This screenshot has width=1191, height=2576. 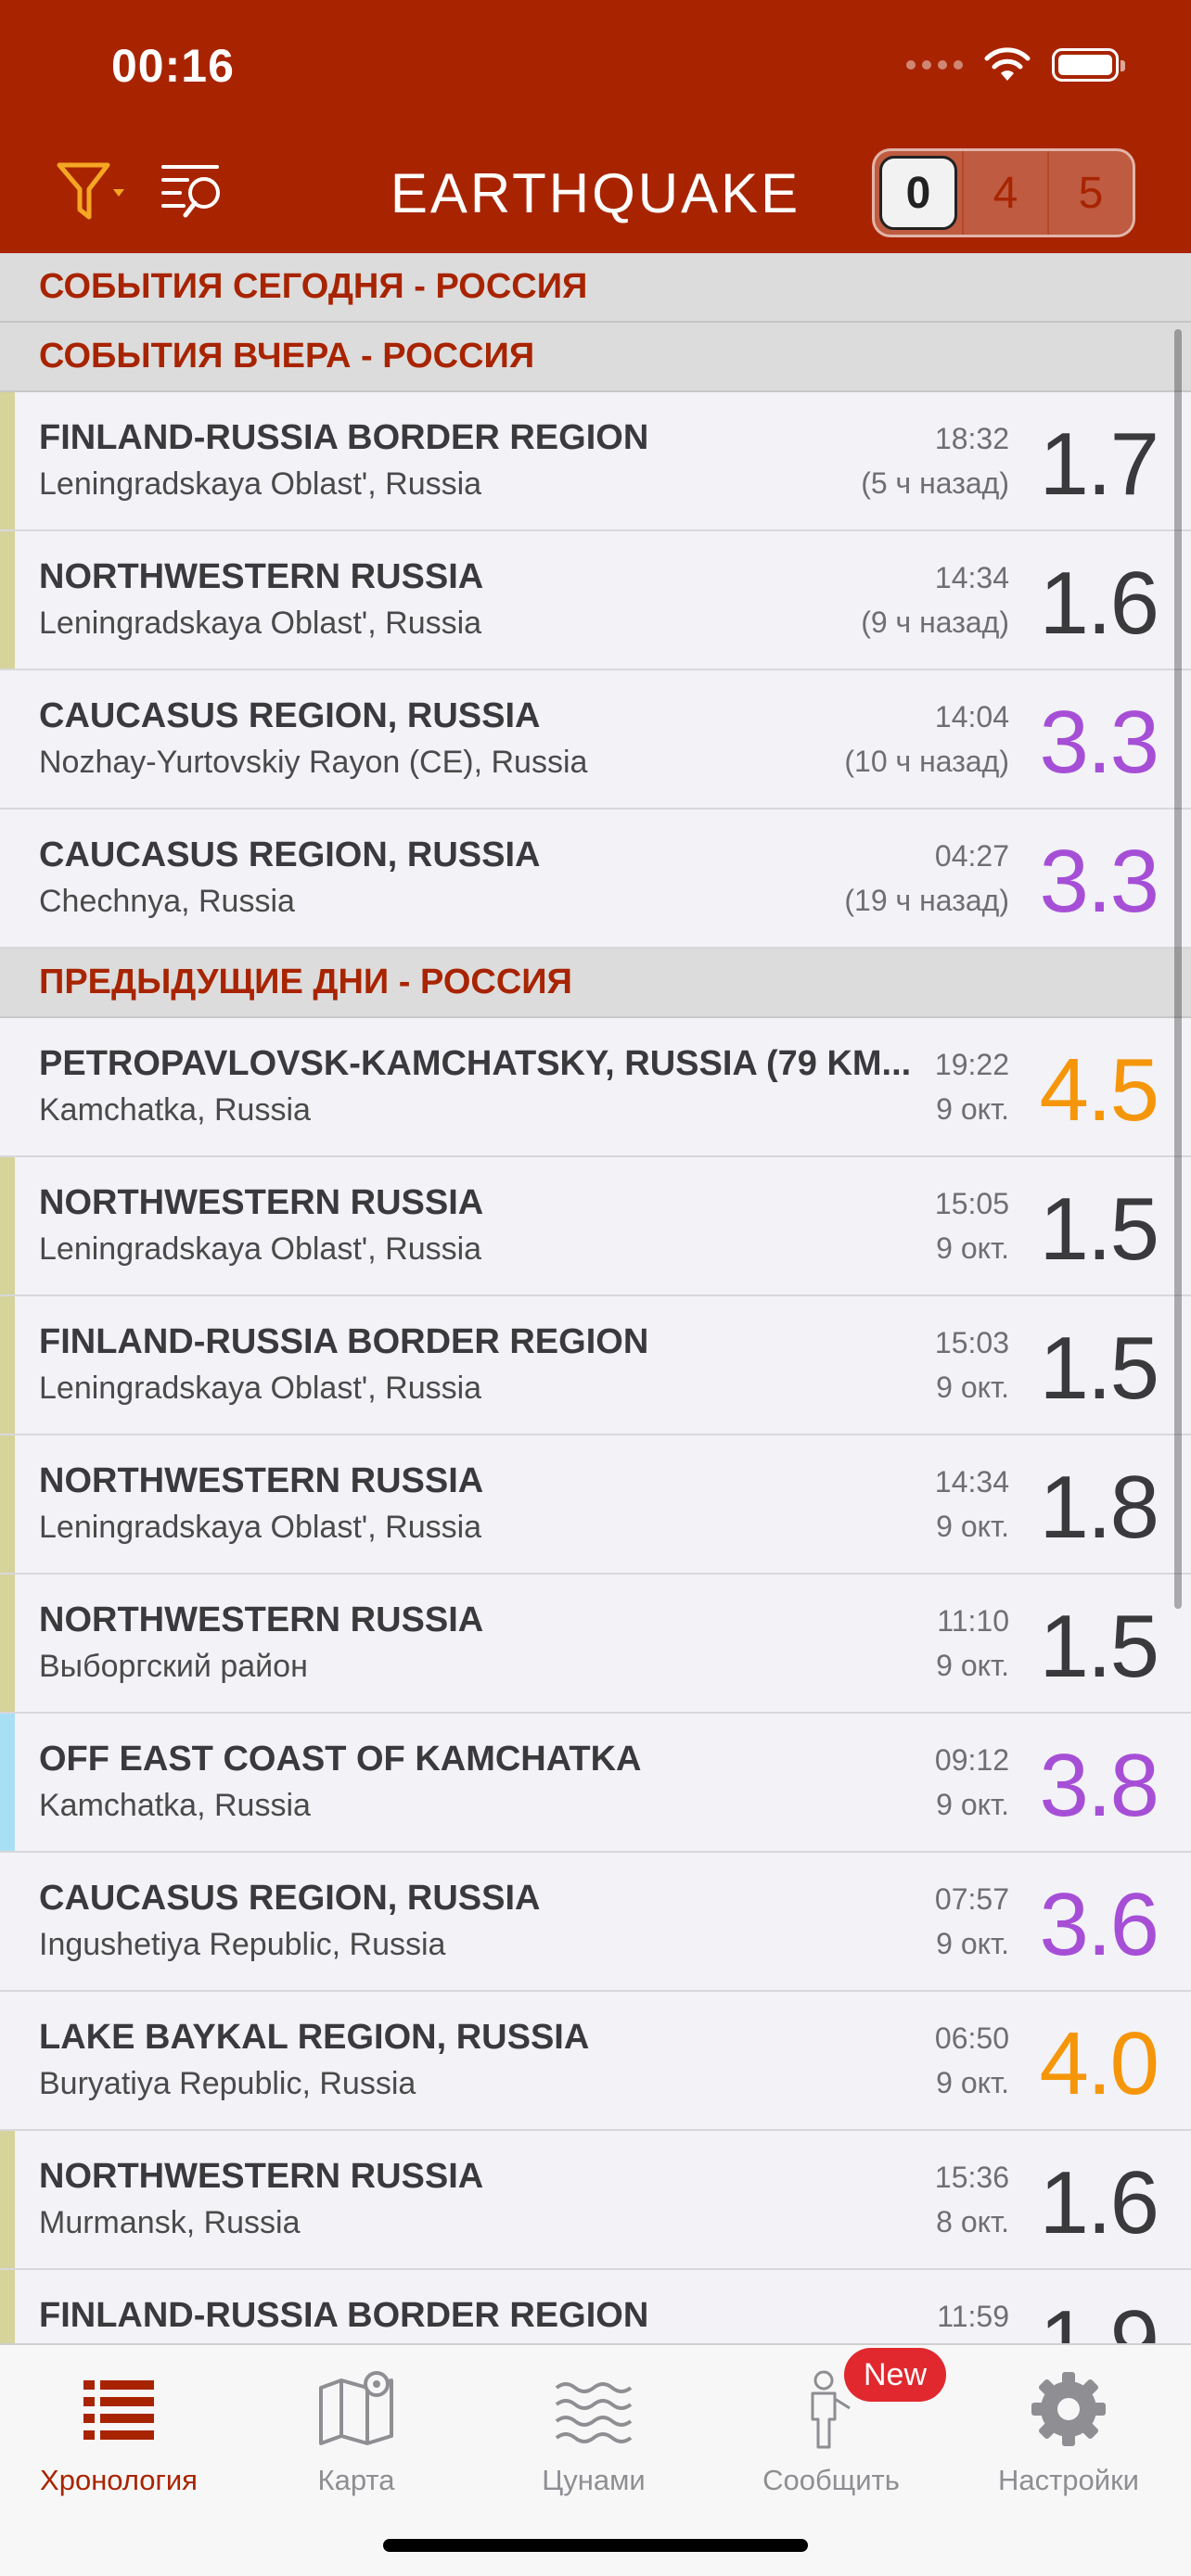 What do you see at coordinates (173, 1666) in the screenshot?
I see `row-location: Выборгский район` at bounding box center [173, 1666].